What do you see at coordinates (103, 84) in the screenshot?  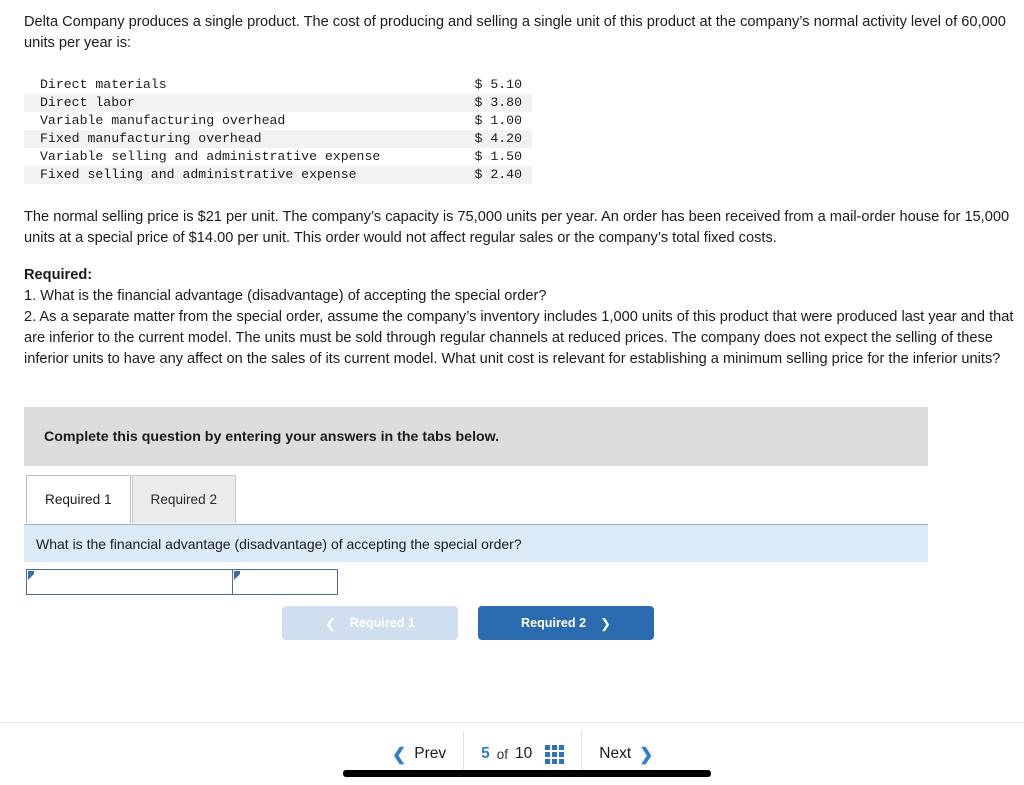 I see `cost-label: Direct materials` at bounding box center [103, 84].